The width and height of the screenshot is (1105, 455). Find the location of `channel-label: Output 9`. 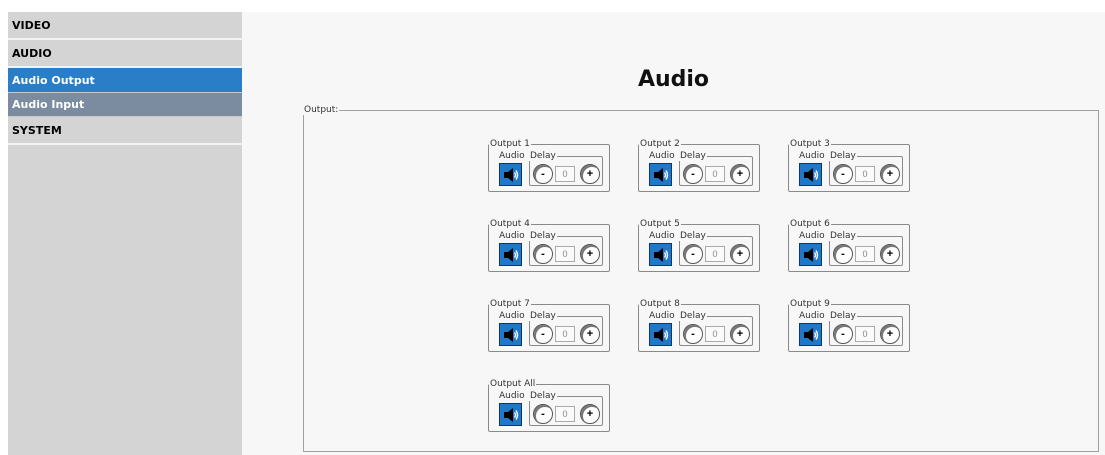

channel-label: Output 9 is located at coordinates (810, 304).